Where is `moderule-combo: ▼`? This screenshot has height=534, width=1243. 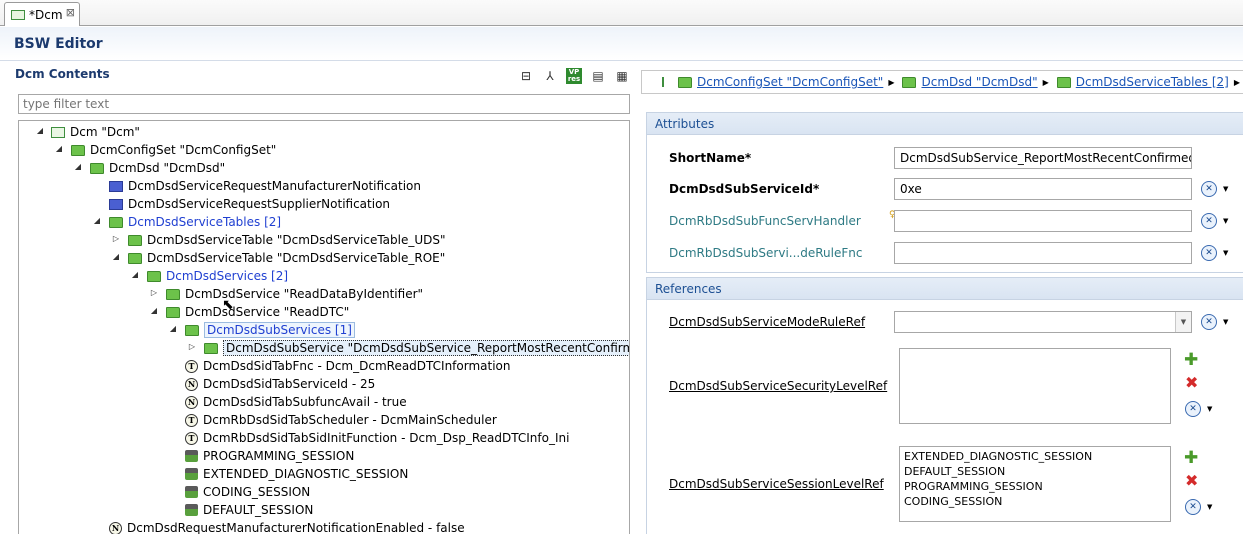
moderule-combo: ▼ is located at coordinates (1043, 322).